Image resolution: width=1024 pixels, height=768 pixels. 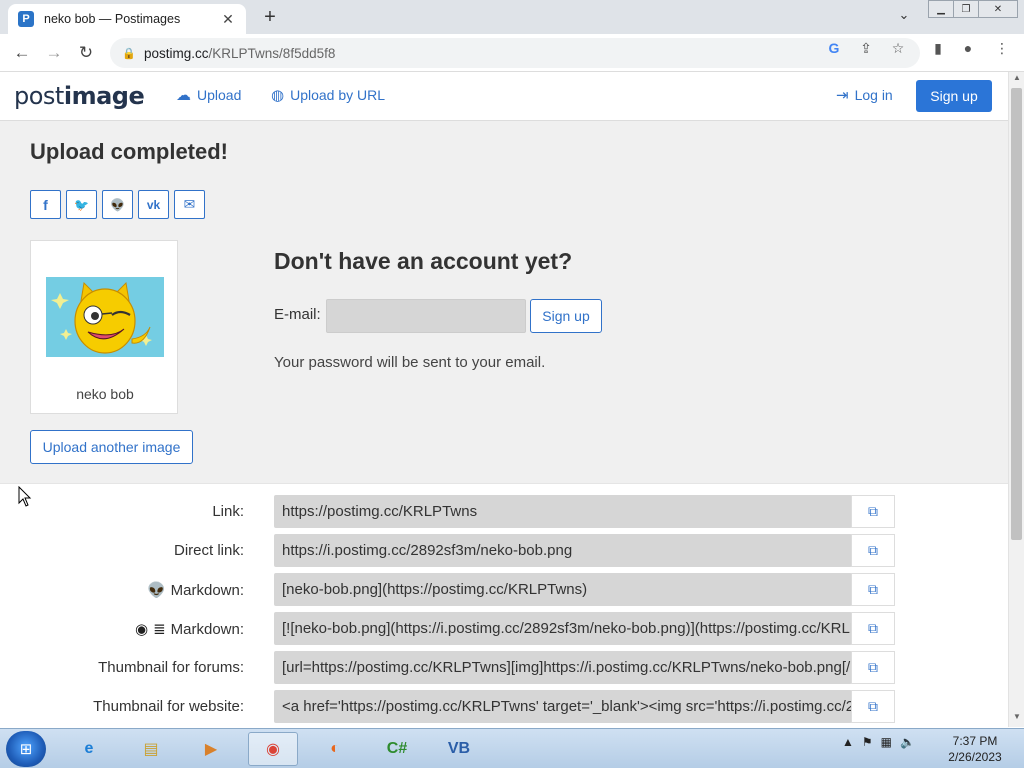 I want to click on menu-icon: ⋮, so click(x=1002, y=50).